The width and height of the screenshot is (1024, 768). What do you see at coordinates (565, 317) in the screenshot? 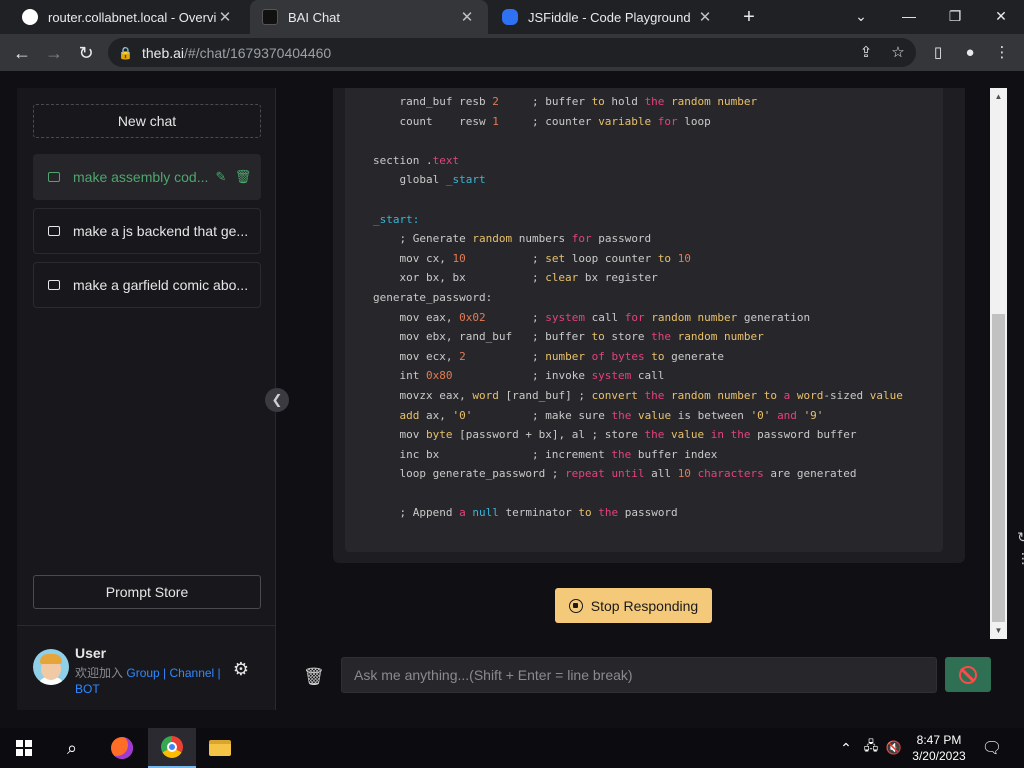
I see `code-token: system` at bounding box center [565, 317].